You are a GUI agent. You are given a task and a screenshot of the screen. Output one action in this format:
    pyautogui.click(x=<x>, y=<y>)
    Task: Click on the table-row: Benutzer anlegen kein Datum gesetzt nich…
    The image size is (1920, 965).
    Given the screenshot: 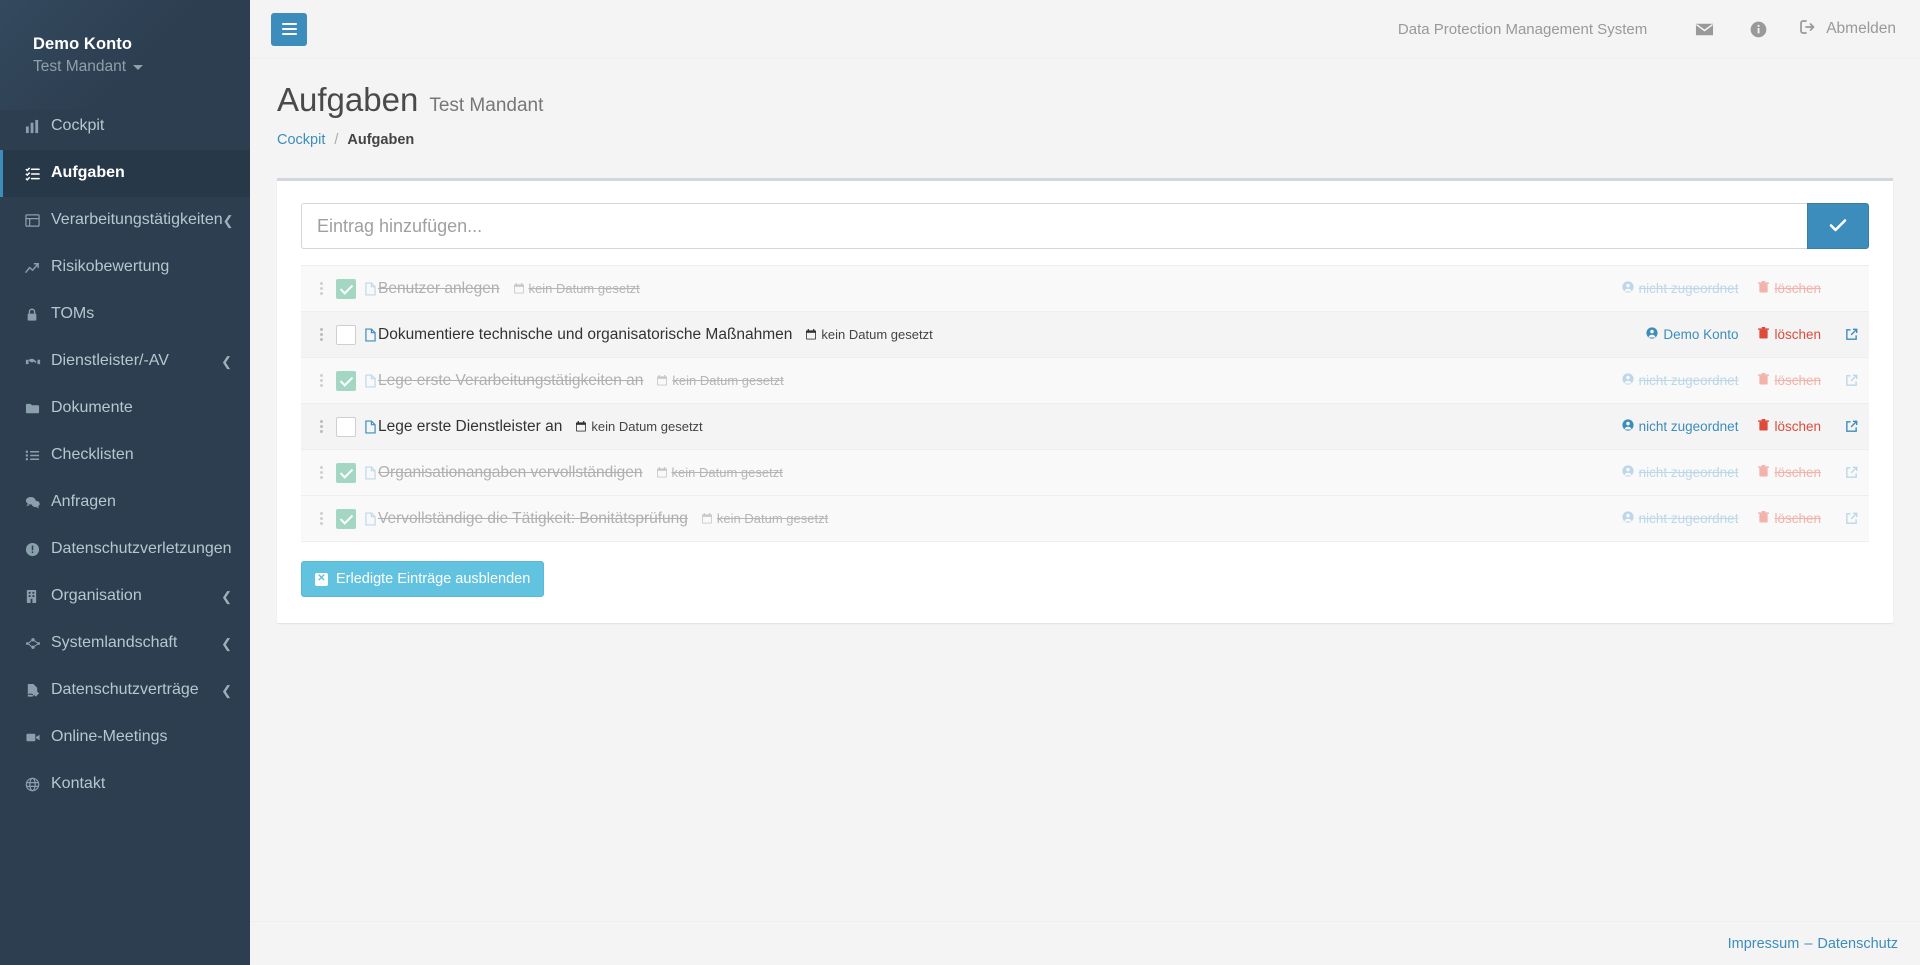 What is the action you would take?
    pyautogui.click(x=1085, y=289)
    